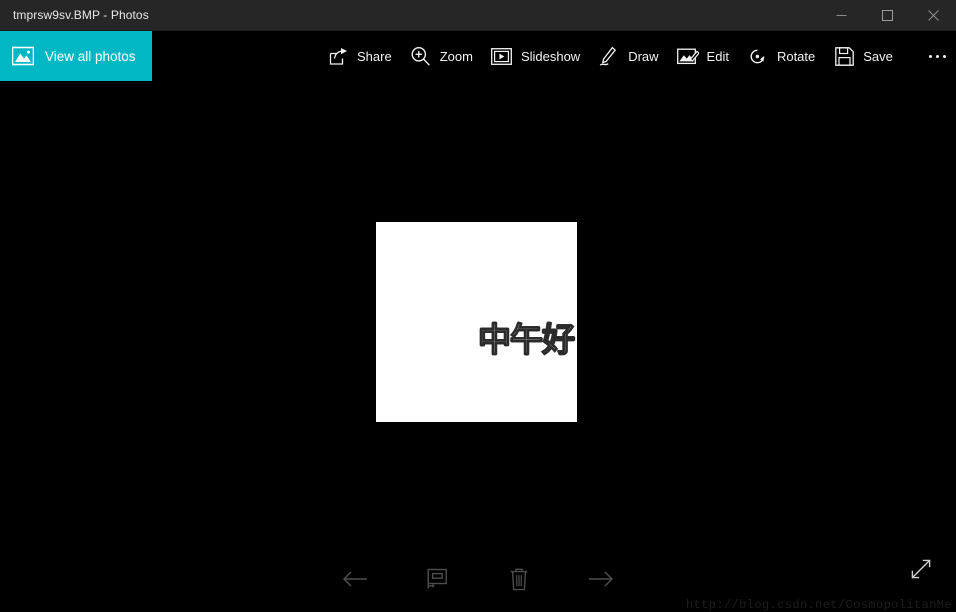  I want to click on fullscreen-diagonal-arrows-icon, so click(921, 571).